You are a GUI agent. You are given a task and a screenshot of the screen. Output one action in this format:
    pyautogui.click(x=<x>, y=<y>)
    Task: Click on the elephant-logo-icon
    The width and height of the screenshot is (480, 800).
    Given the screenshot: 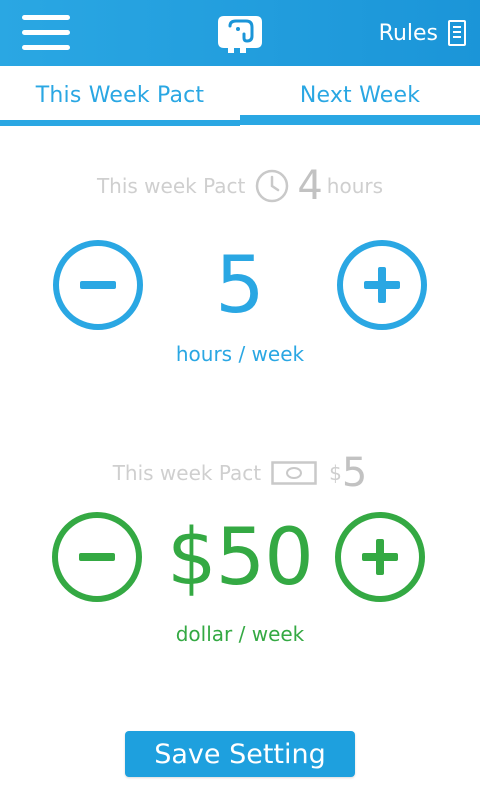 What is the action you would take?
    pyautogui.click(x=240, y=34)
    